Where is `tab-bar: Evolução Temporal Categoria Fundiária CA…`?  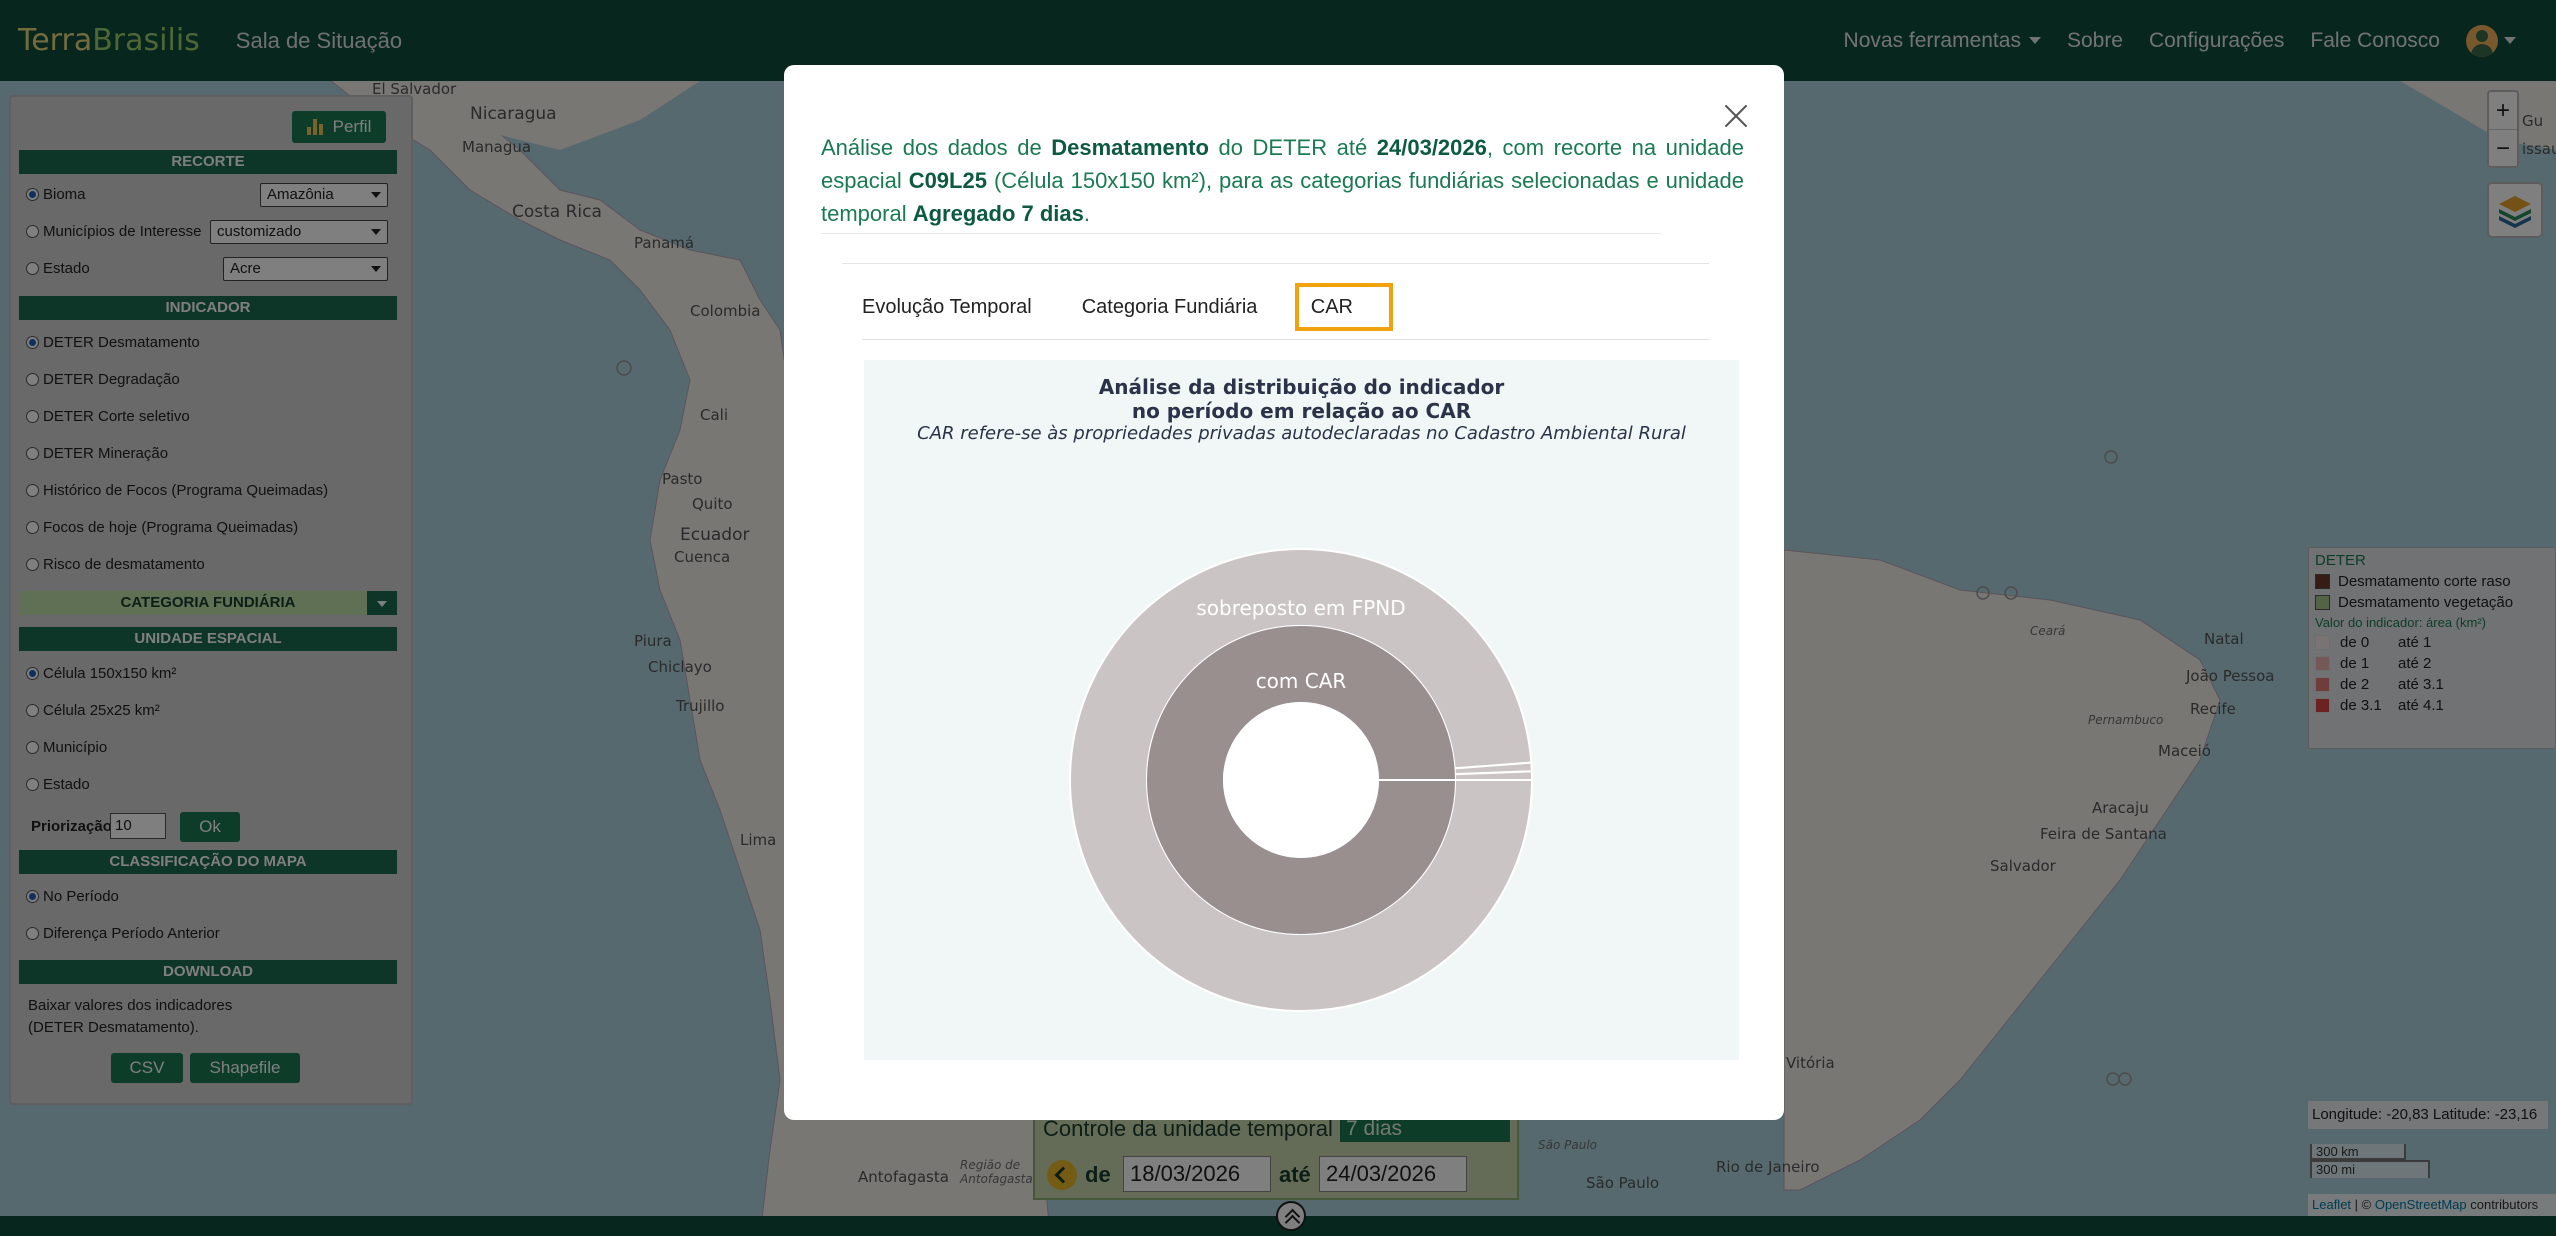 tab-bar: Evolução Temporal Categoria Fundiária CA… is located at coordinates (1140, 307).